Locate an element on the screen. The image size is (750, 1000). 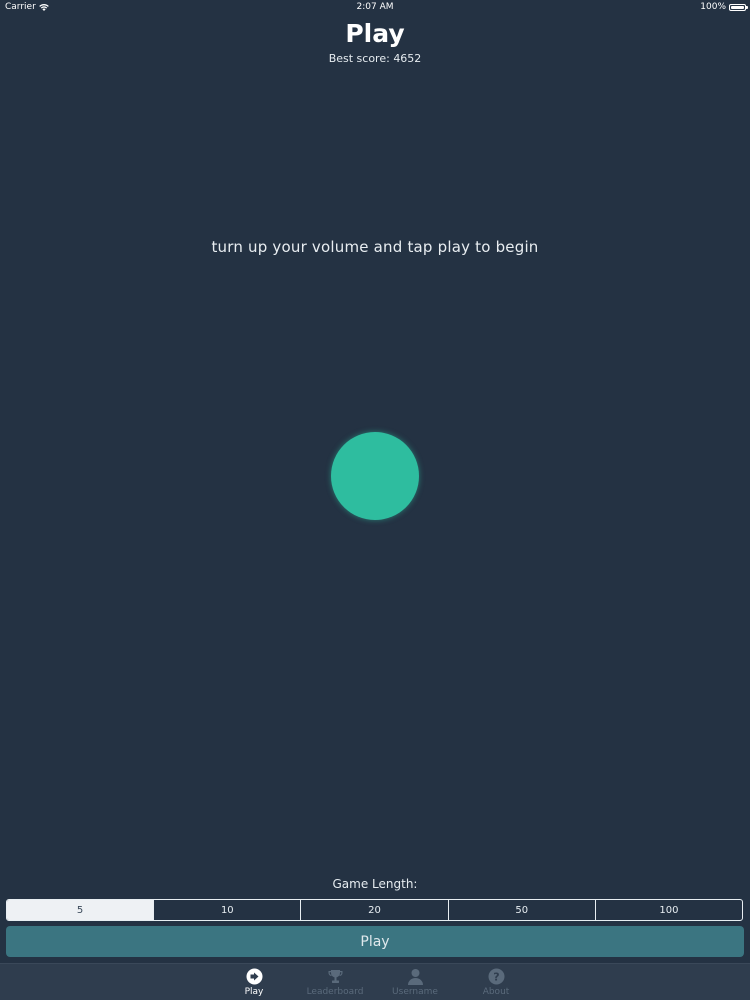
tab-label-leaderboard: Leaderboard is located at coordinates (335, 992).